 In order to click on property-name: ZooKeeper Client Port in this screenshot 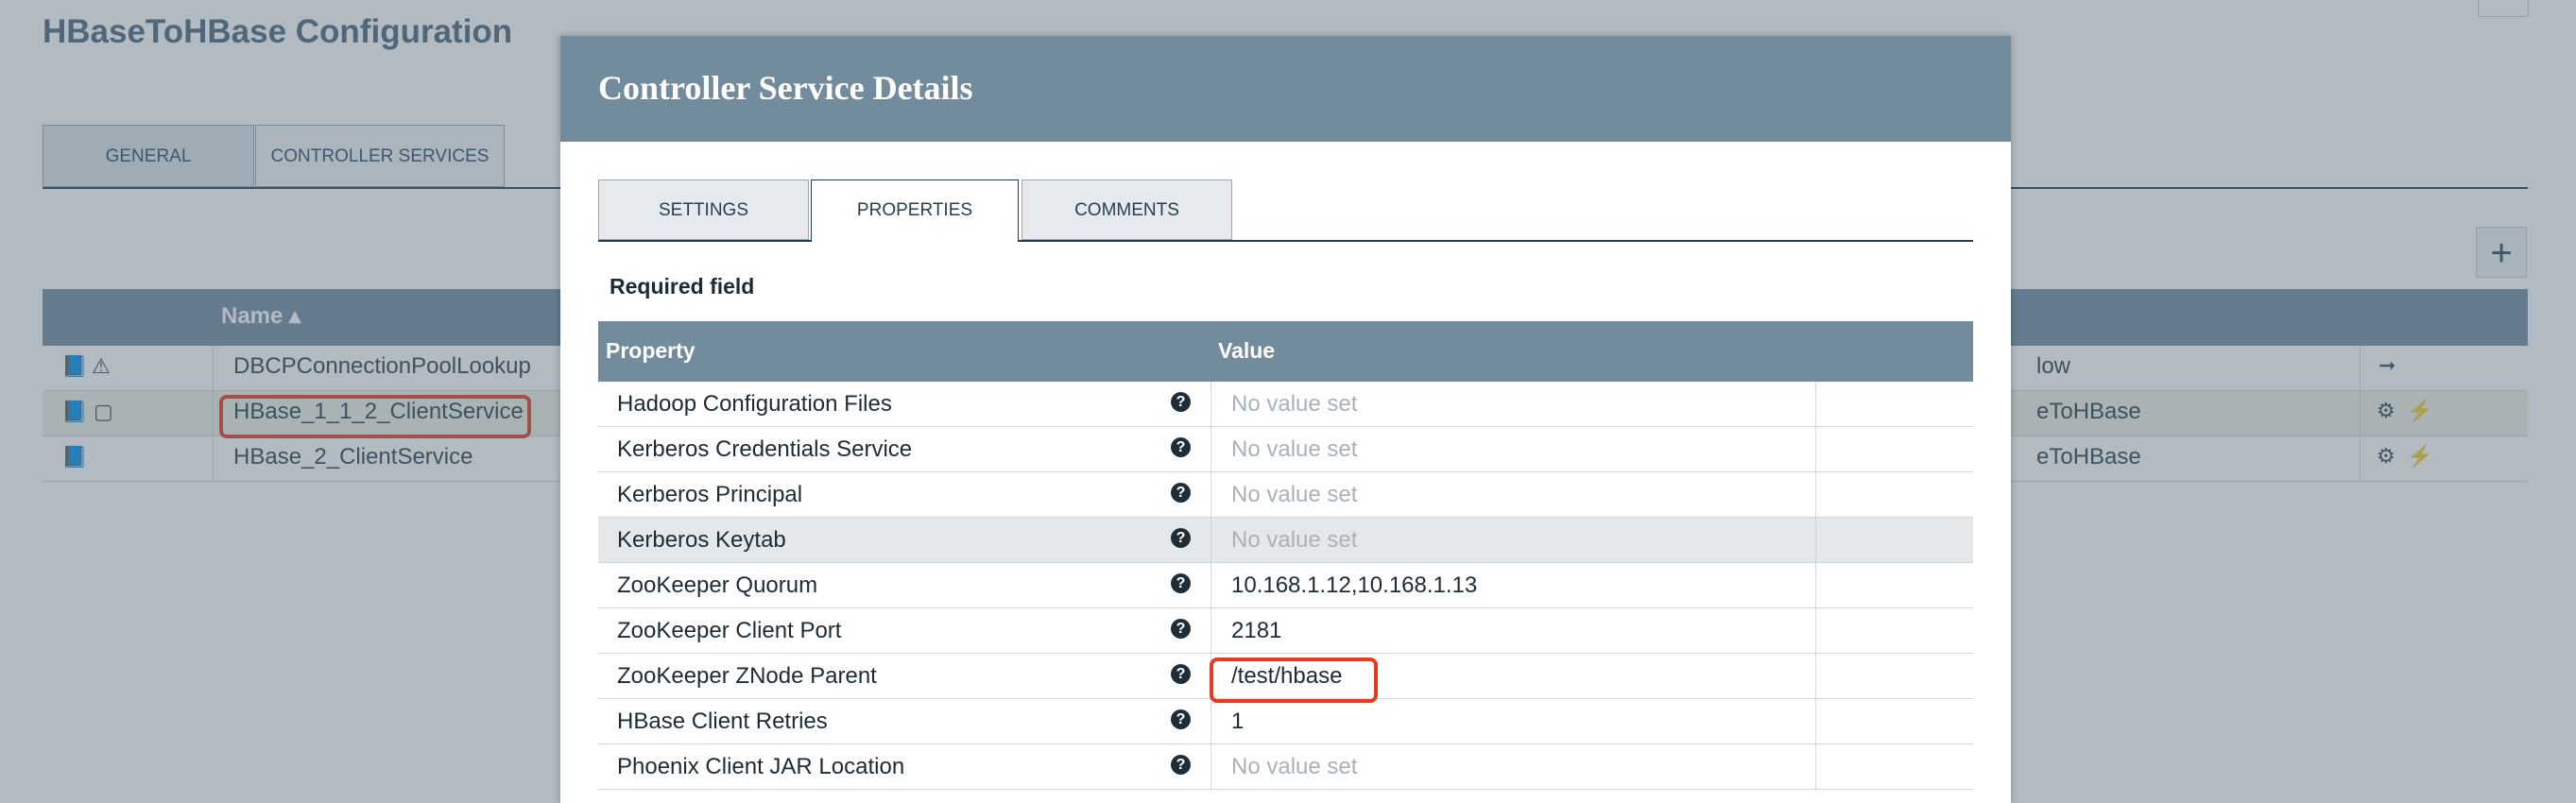, I will do `click(729, 630)`.